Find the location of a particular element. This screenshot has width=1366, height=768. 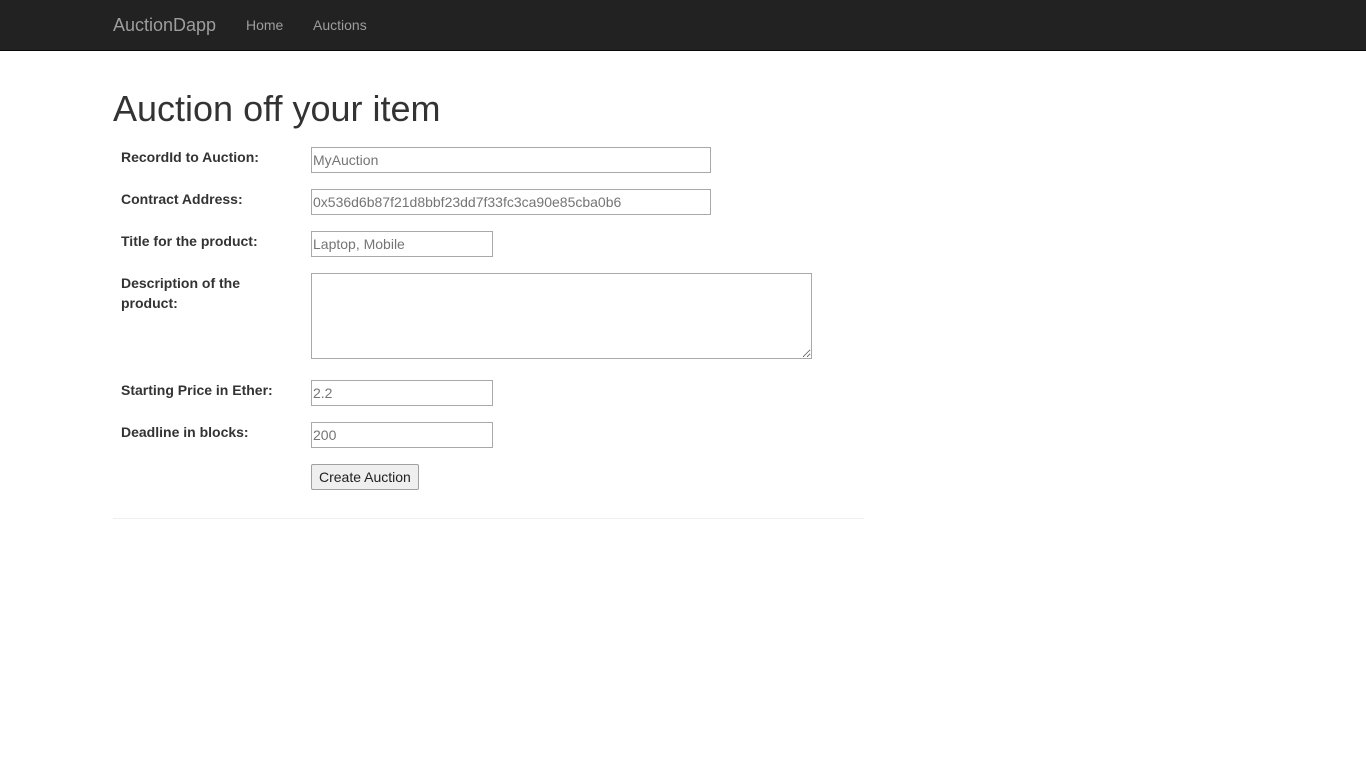

page-title: Auction off your item is located at coordinates (277, 108).